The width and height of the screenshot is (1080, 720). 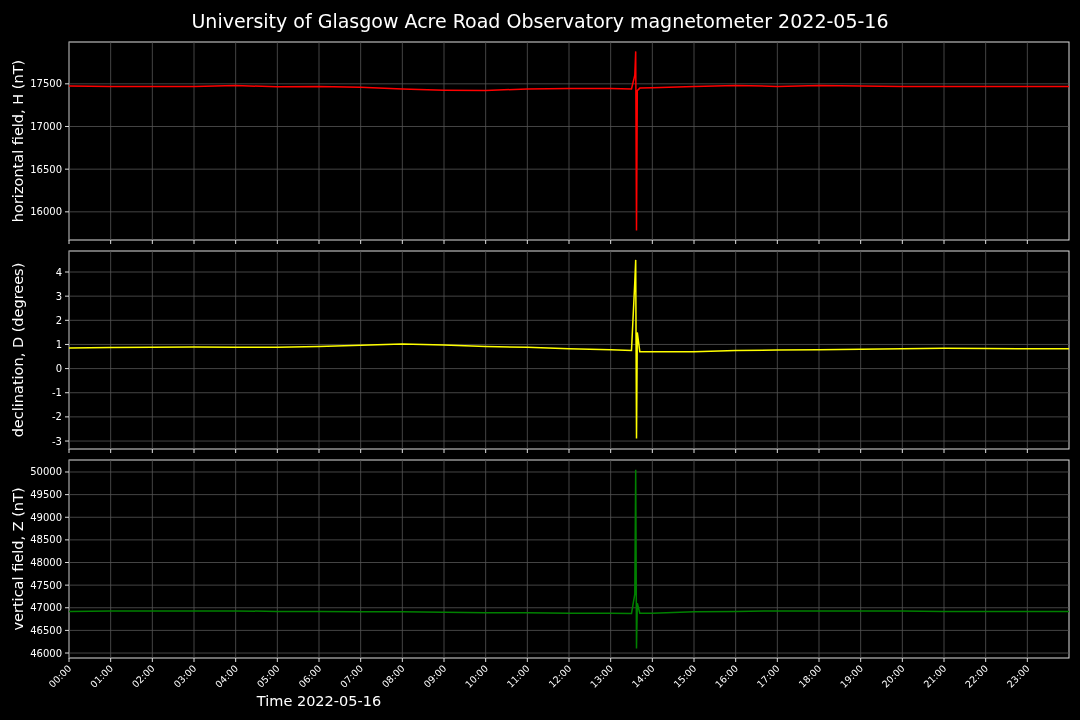 What do you see at coordinates (57, 393) in the screenshot?
I see `axis-tick-label: -1` at bounding box center [57, 393].